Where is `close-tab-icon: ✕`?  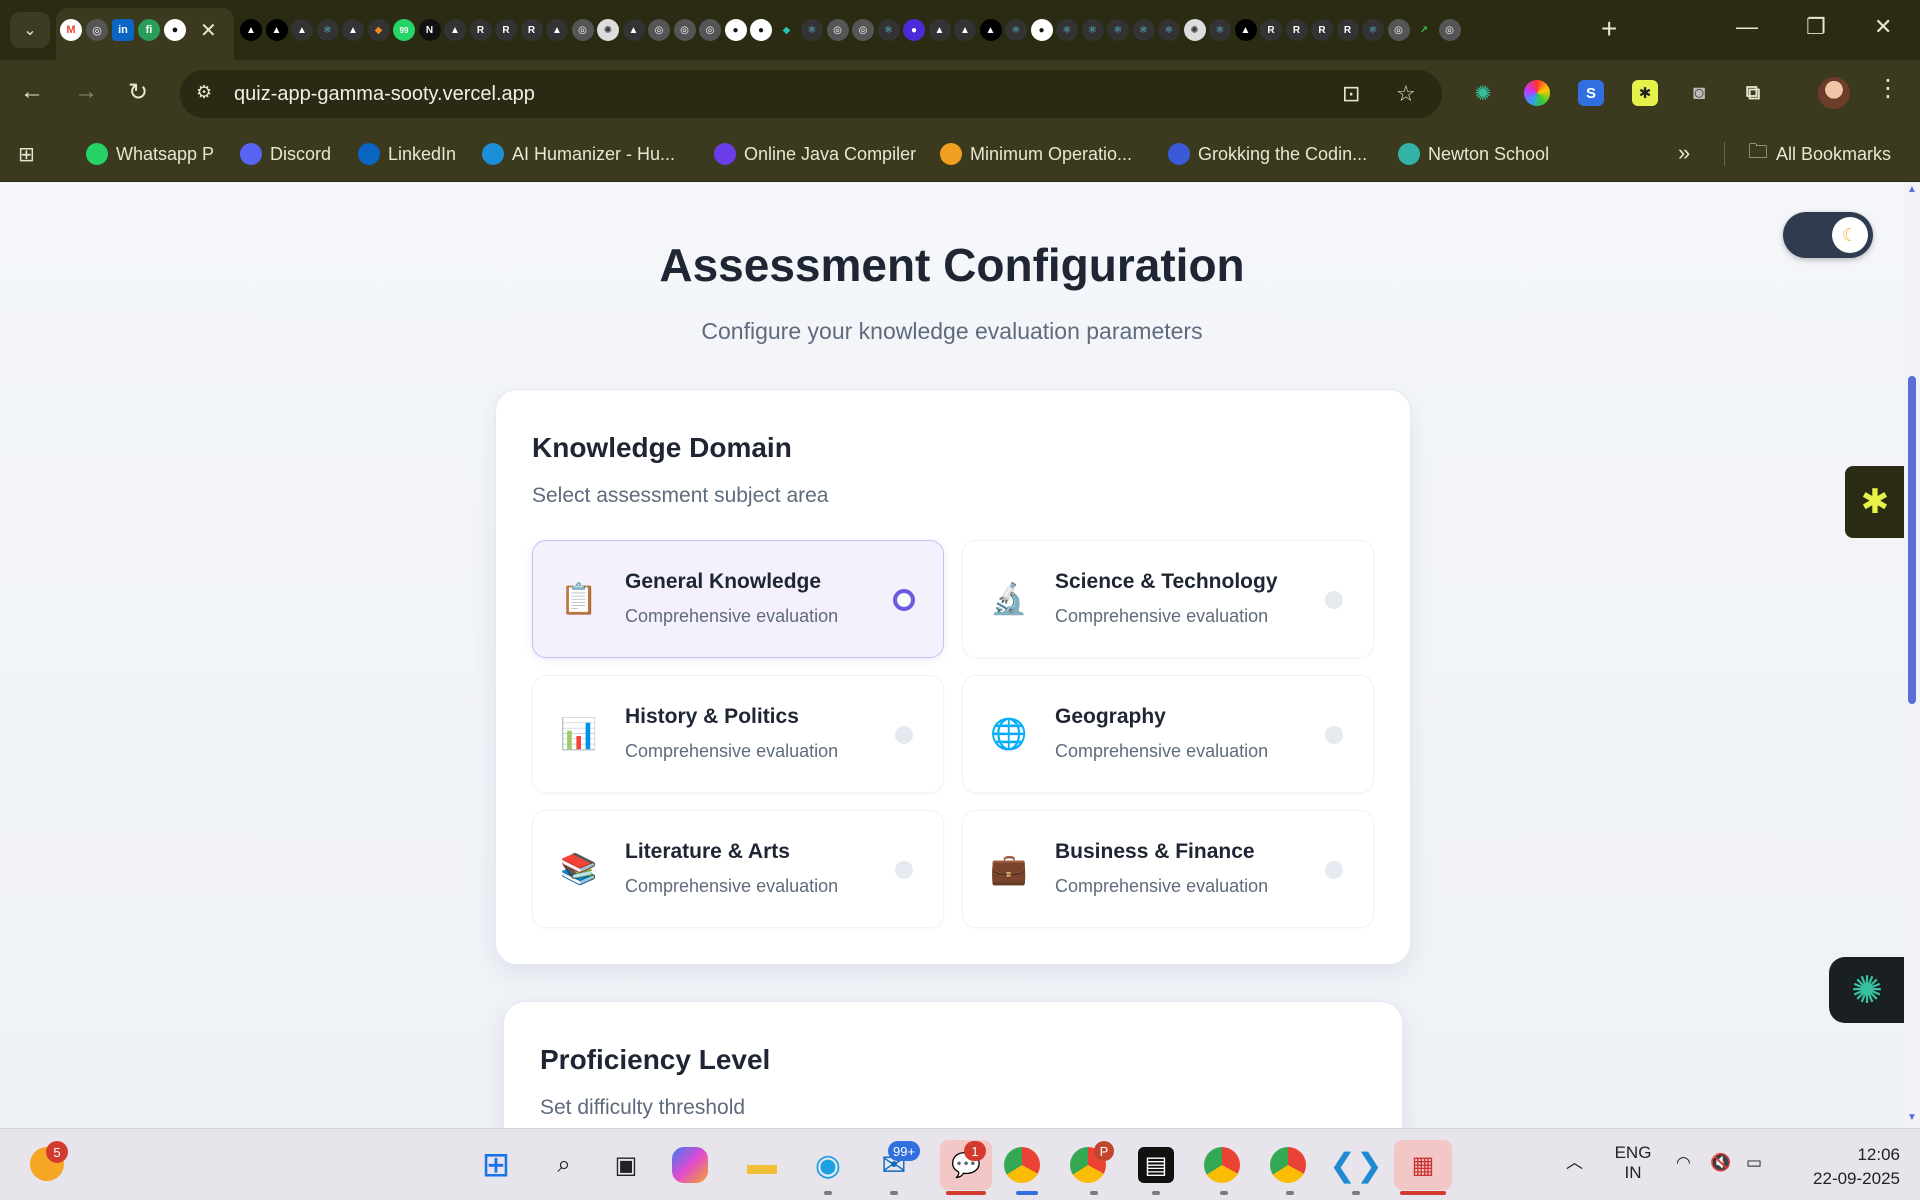 close-tab-icon: ✕ is located at coordinates (208, 30).